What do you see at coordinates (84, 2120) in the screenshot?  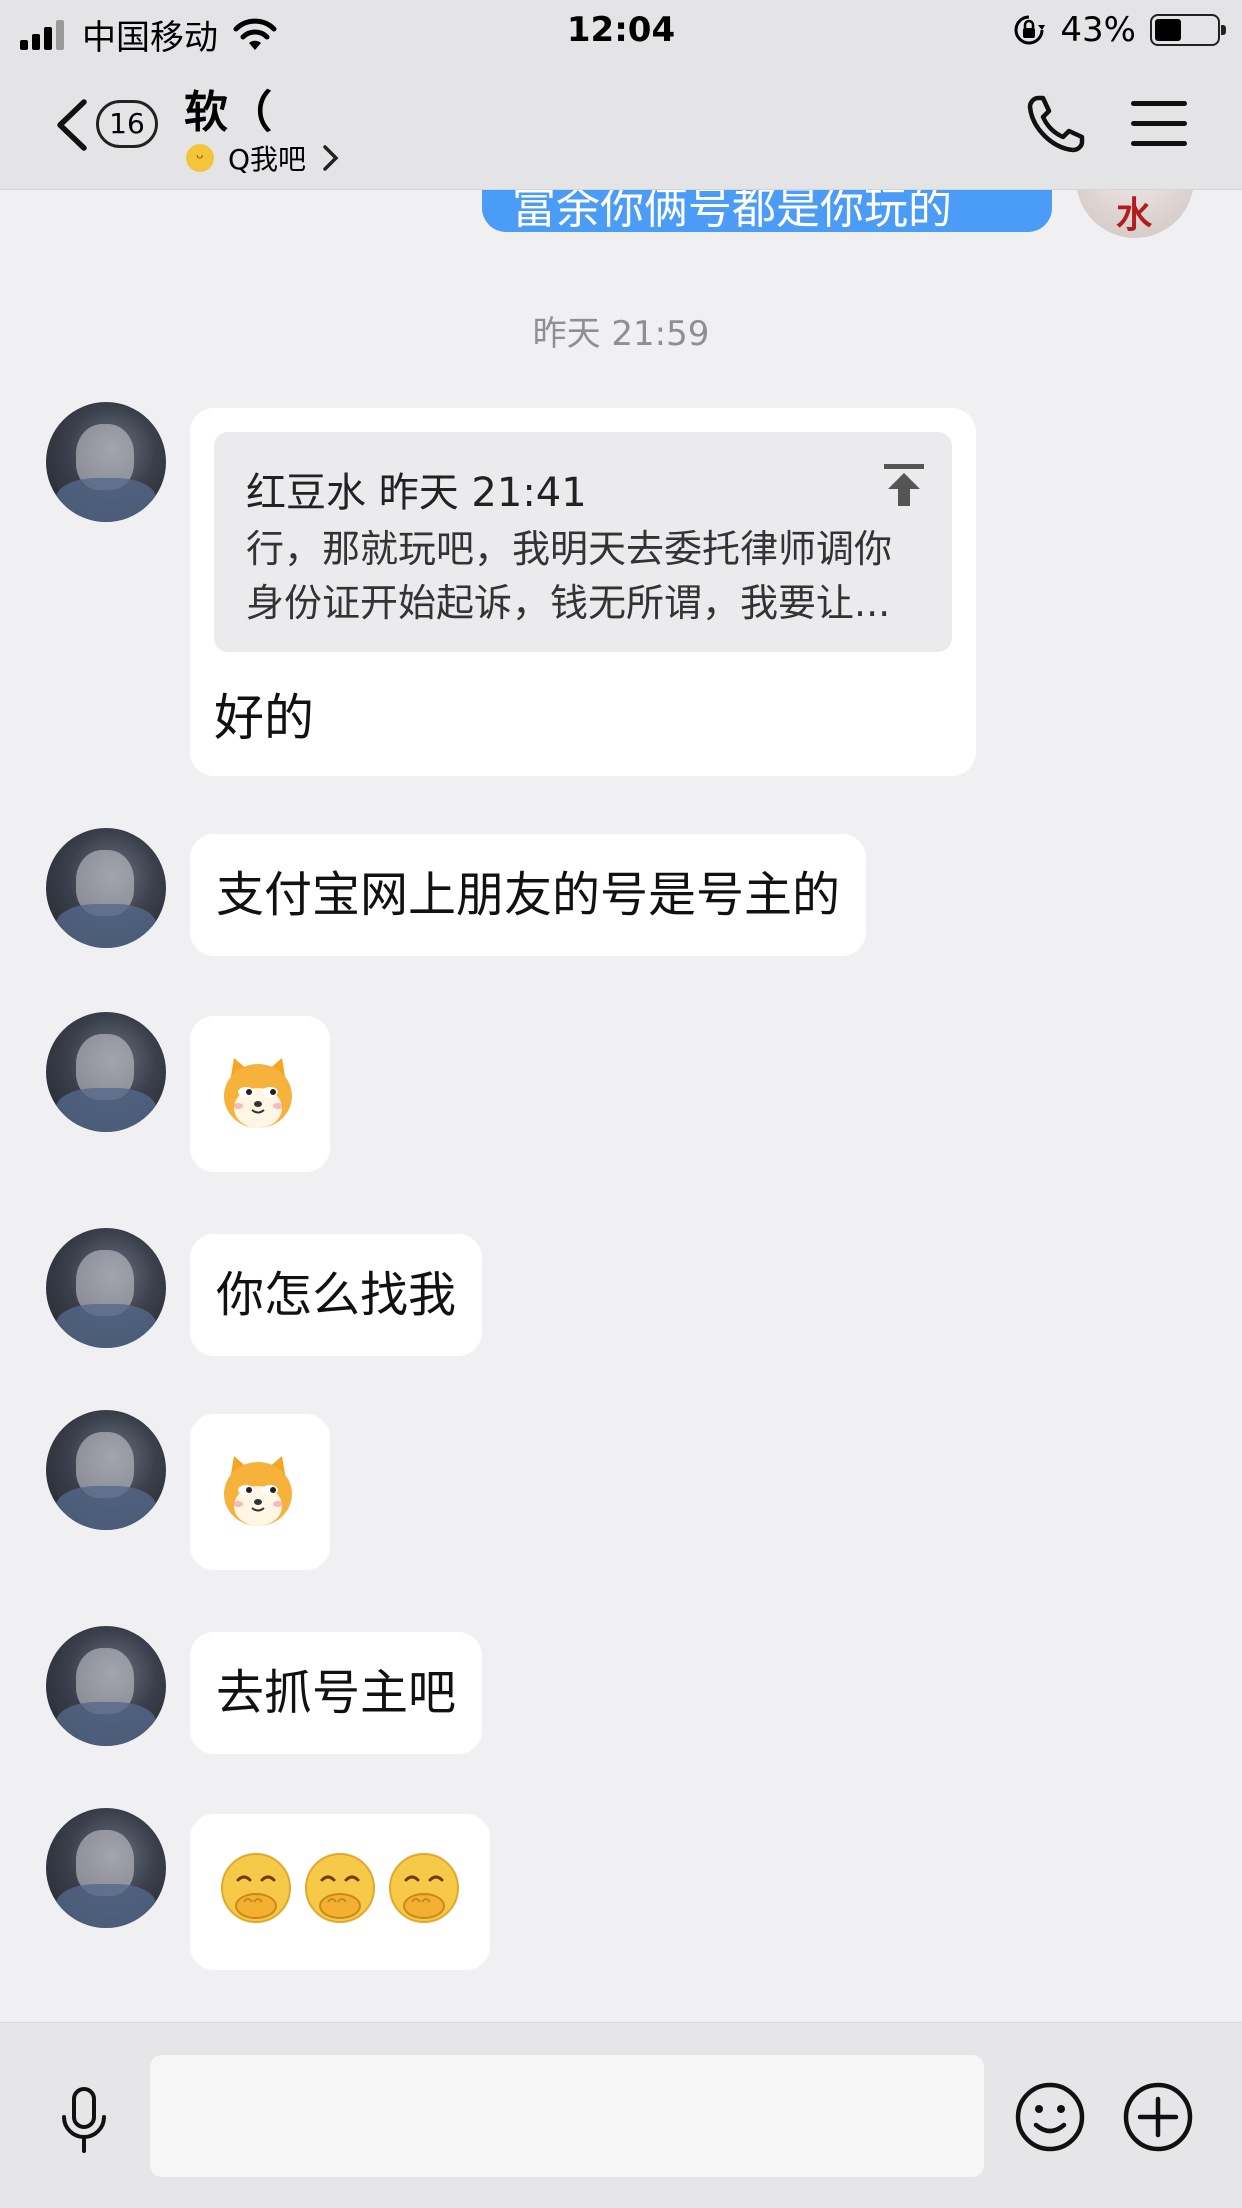 I see `microphone-icon` at bounding box center [84, 2120].